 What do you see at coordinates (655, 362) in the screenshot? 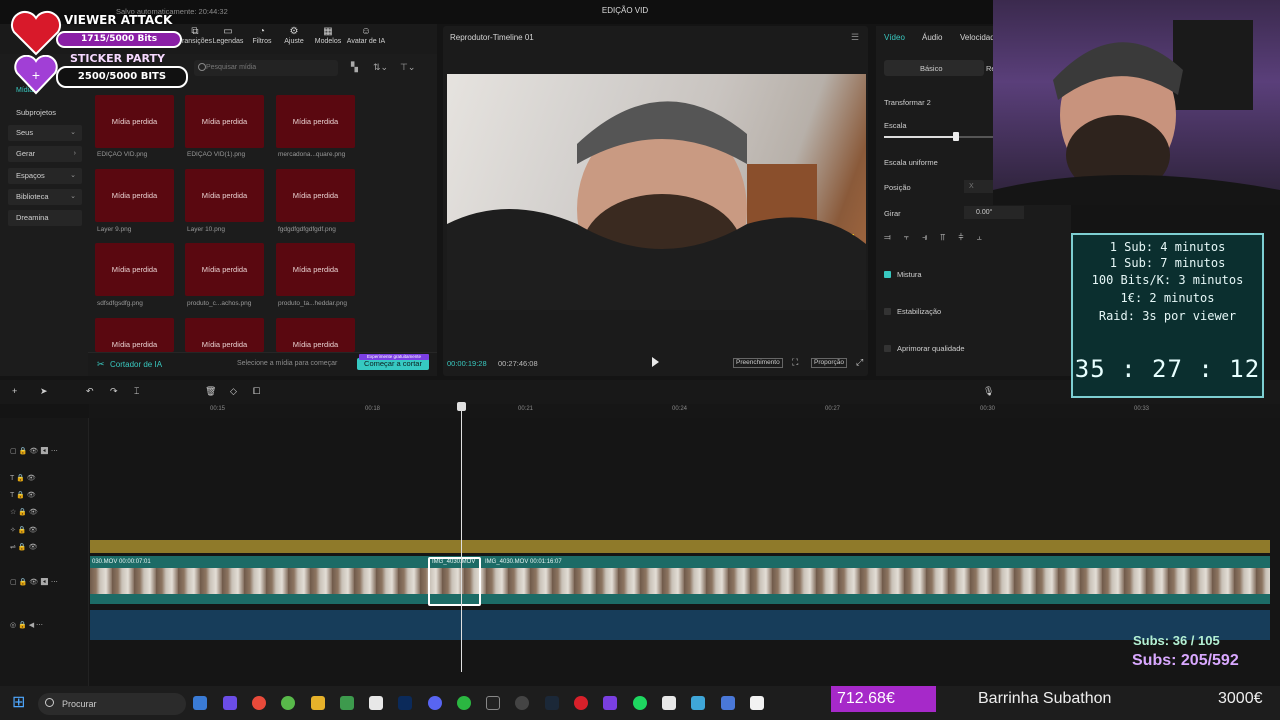
I see `play-icon` at bounding box center [655, 362].